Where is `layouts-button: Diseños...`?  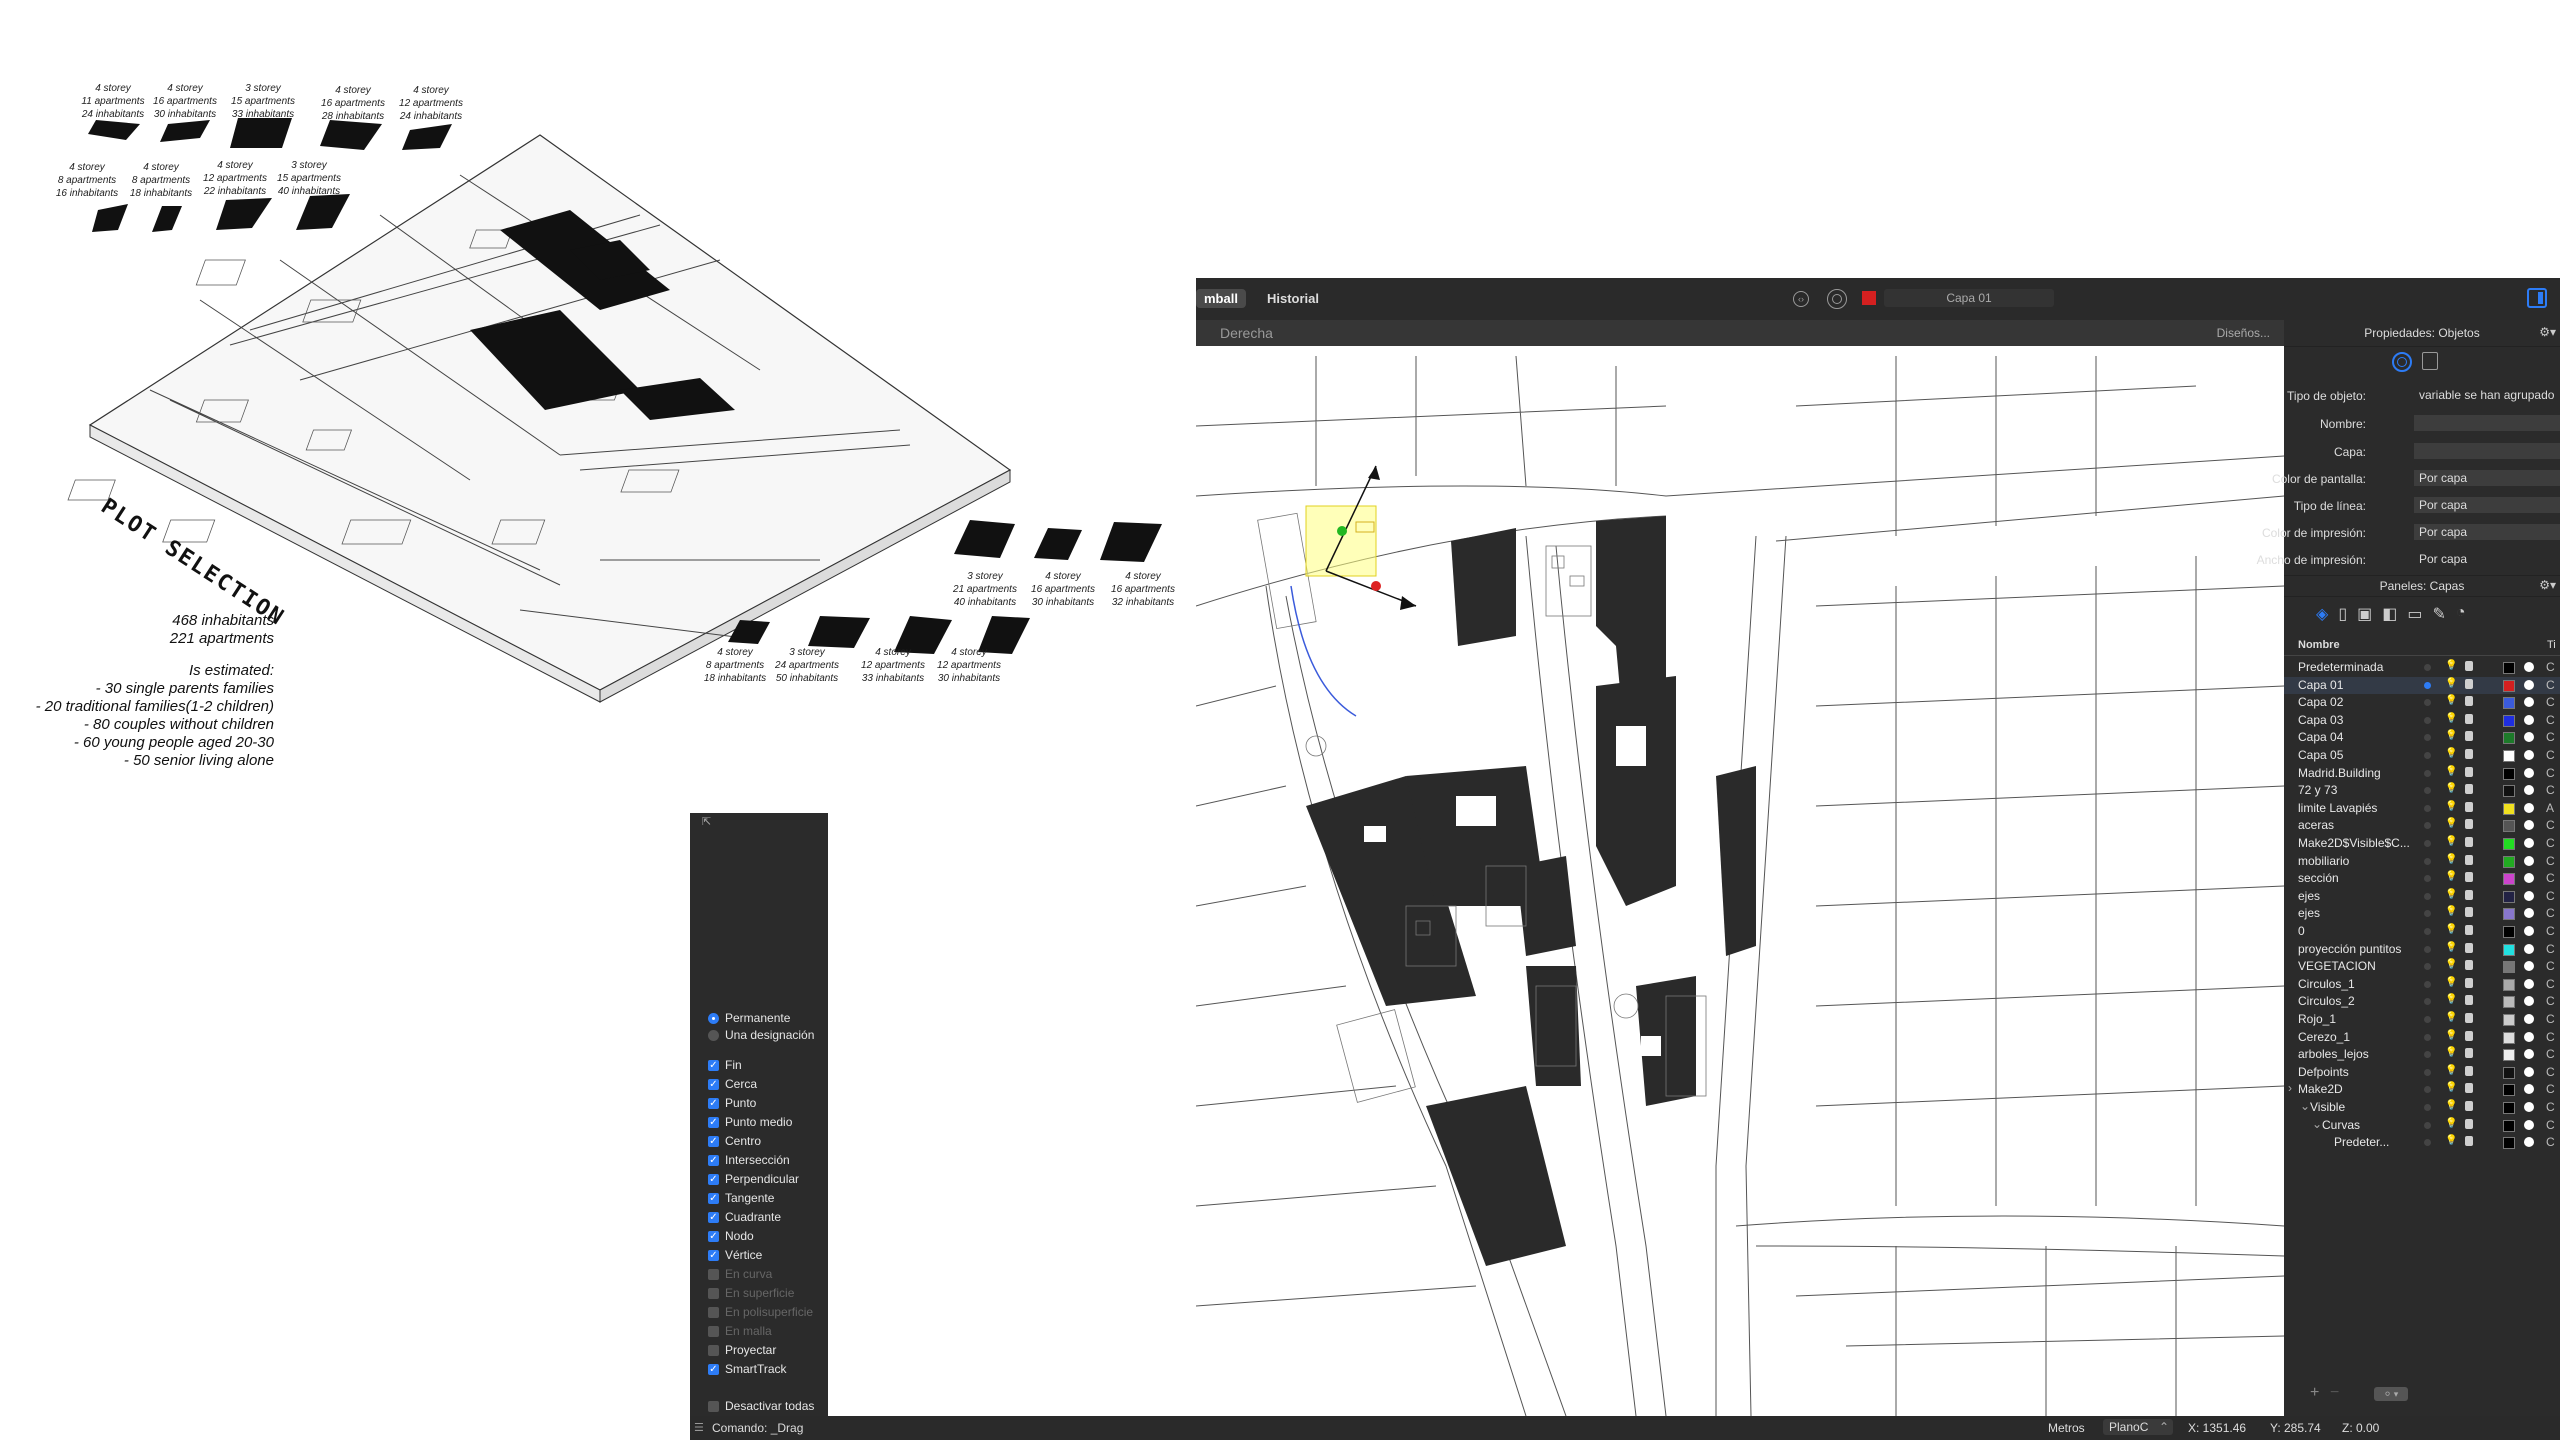 layouts-button: Diseños... is located at coordinates (2243, 333).